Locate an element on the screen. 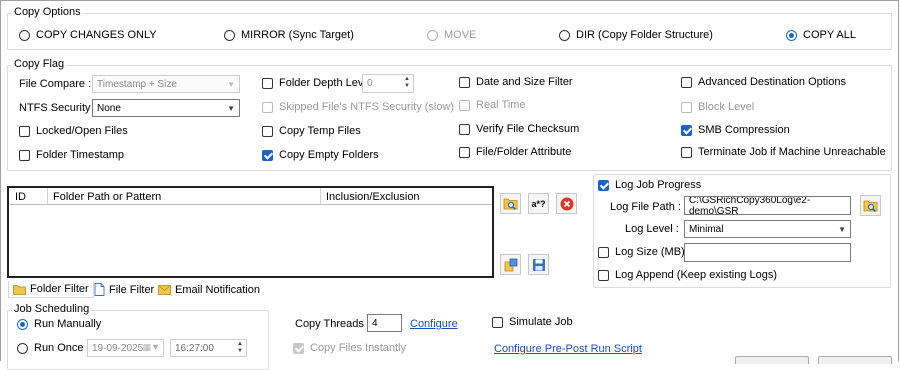 This screenshot has width=900, height=370. pattern-button: a*? is located at coordinates (538, 203).